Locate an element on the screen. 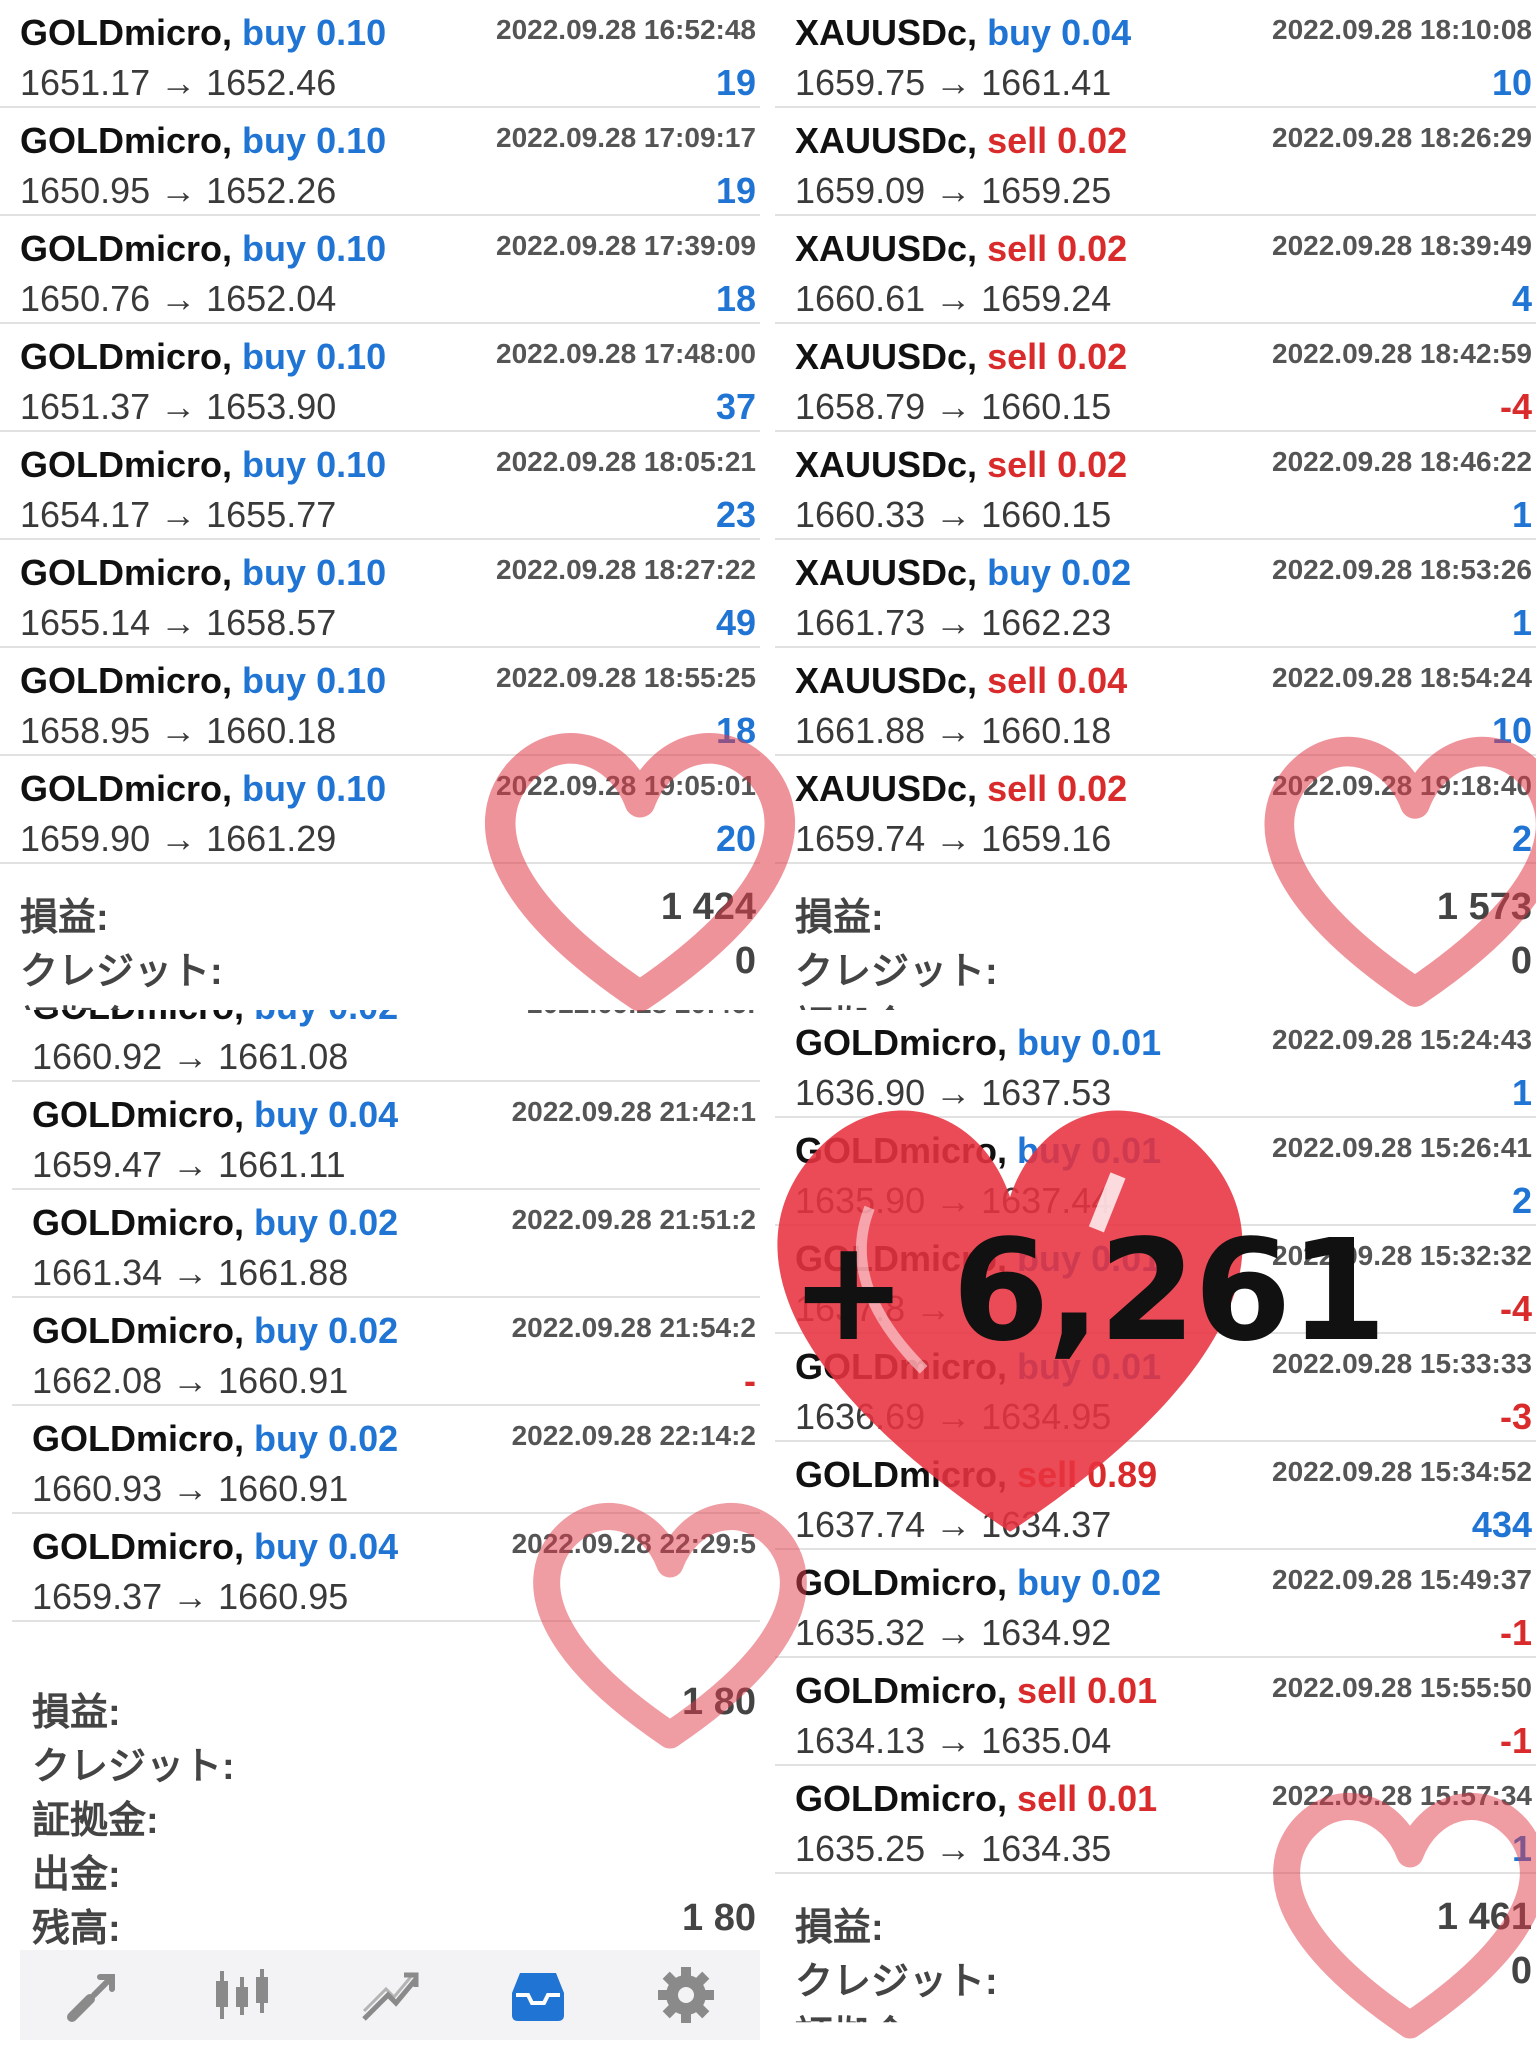 The height and width of the screenshot is (2070, 1536). trade-header: GOLDmicro, buy 0.04 is located at coordinates (215, 1115).